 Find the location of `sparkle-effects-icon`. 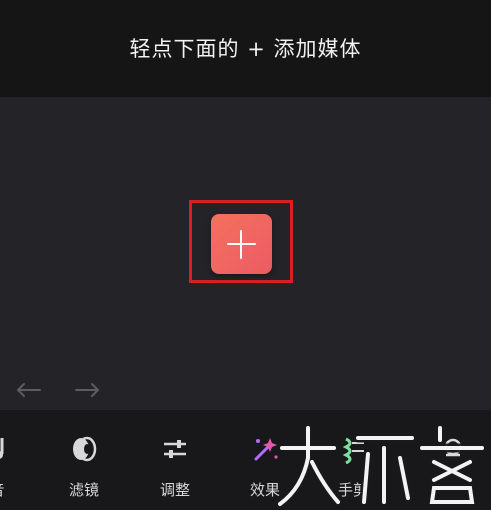

sparkle-effects-icon is located at coordinates (266, 449).